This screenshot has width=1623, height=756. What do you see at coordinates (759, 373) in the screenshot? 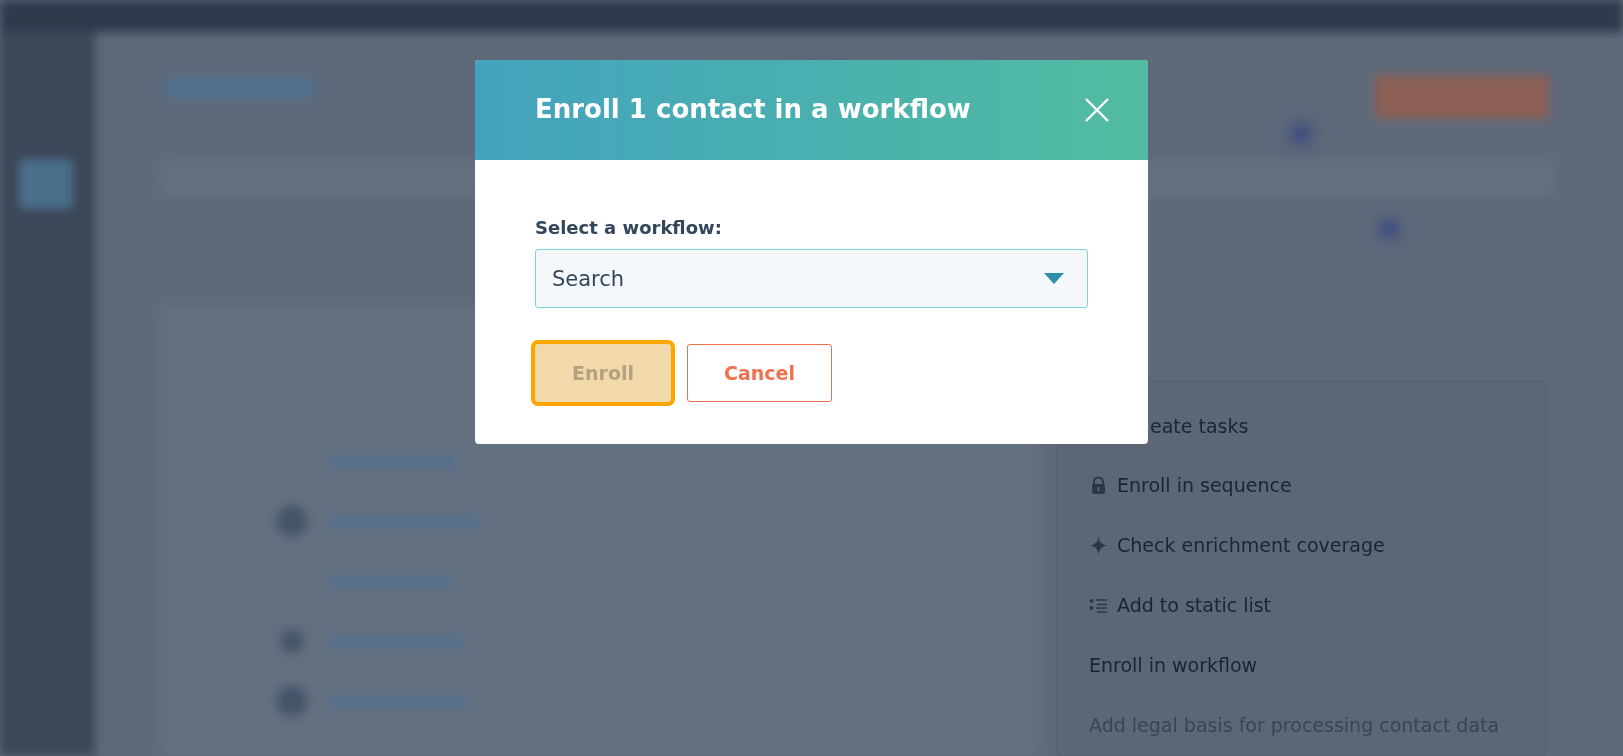
I see `cancel-button: Cancel` at bounding box center [759, 373].